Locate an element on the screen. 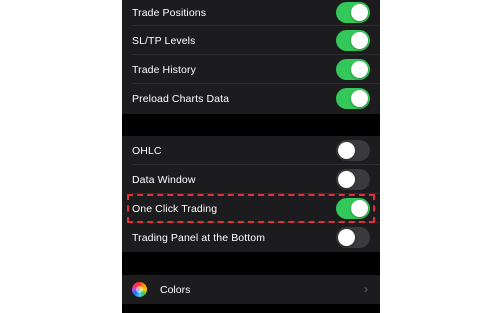 The width and height of the screenshot is (500, 313). setting-row-trading-panel-bottom: Trading Panel at the Bottom is located at coordinates (251, 237).